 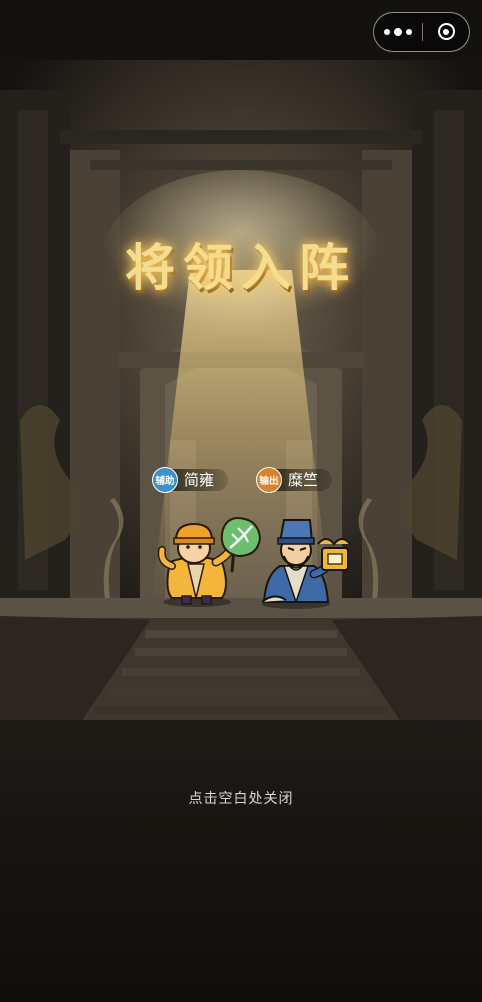 What do you see at coordinates (303, 480) in the screenshot?
I see `general-name: 糜竺` at bounding box center [303, 480].